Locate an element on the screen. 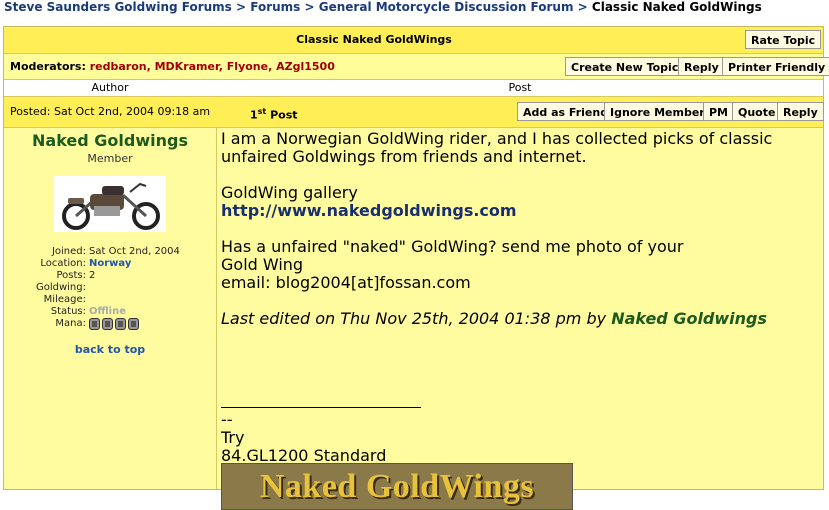 The height and width of the screenshot is (510, 829). stat-value: 2 is located at coordinates (92, 275).